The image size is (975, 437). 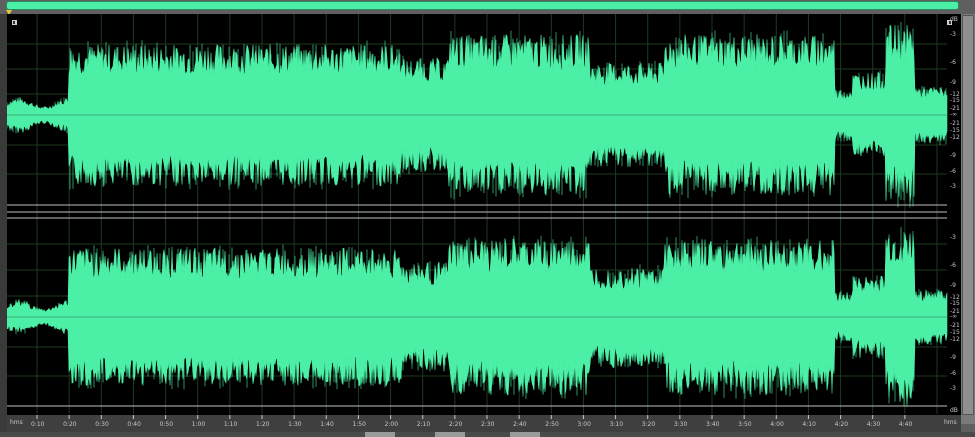 What do you see at coordinates (520, 424) in the screenshot?
I see `ruler-tick-label: 2:40` at bounding box center [520, 424].